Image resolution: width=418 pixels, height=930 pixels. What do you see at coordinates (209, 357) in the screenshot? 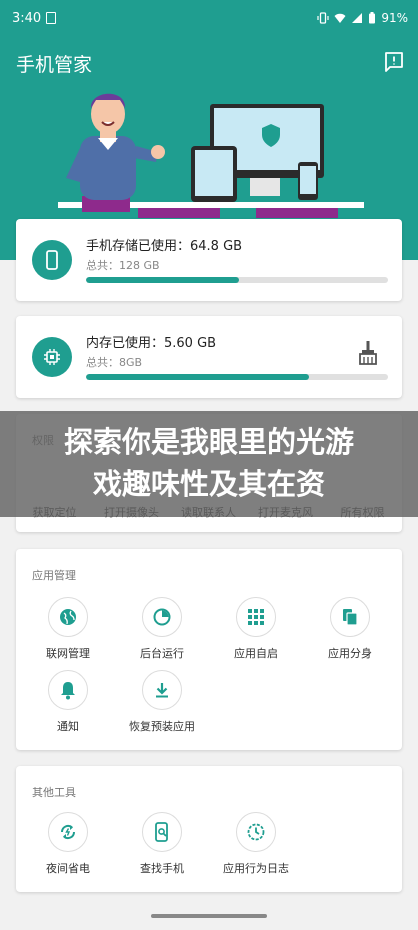
I see `memory-card: 内存已使用：5.60 GB 总共：8GB` at bounding box center [209, 357].